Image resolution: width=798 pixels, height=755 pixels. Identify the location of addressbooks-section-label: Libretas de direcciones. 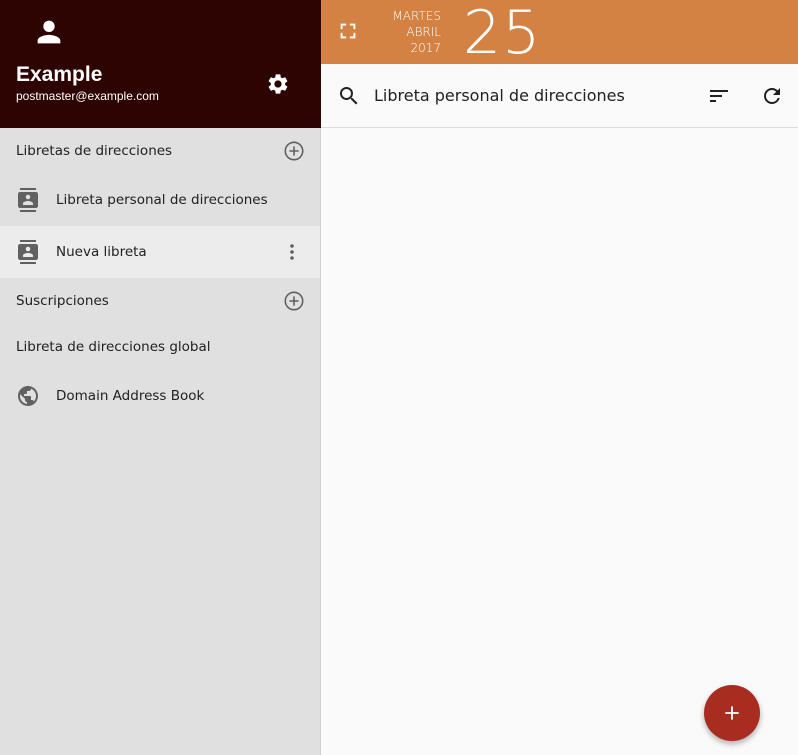
(94, 151).